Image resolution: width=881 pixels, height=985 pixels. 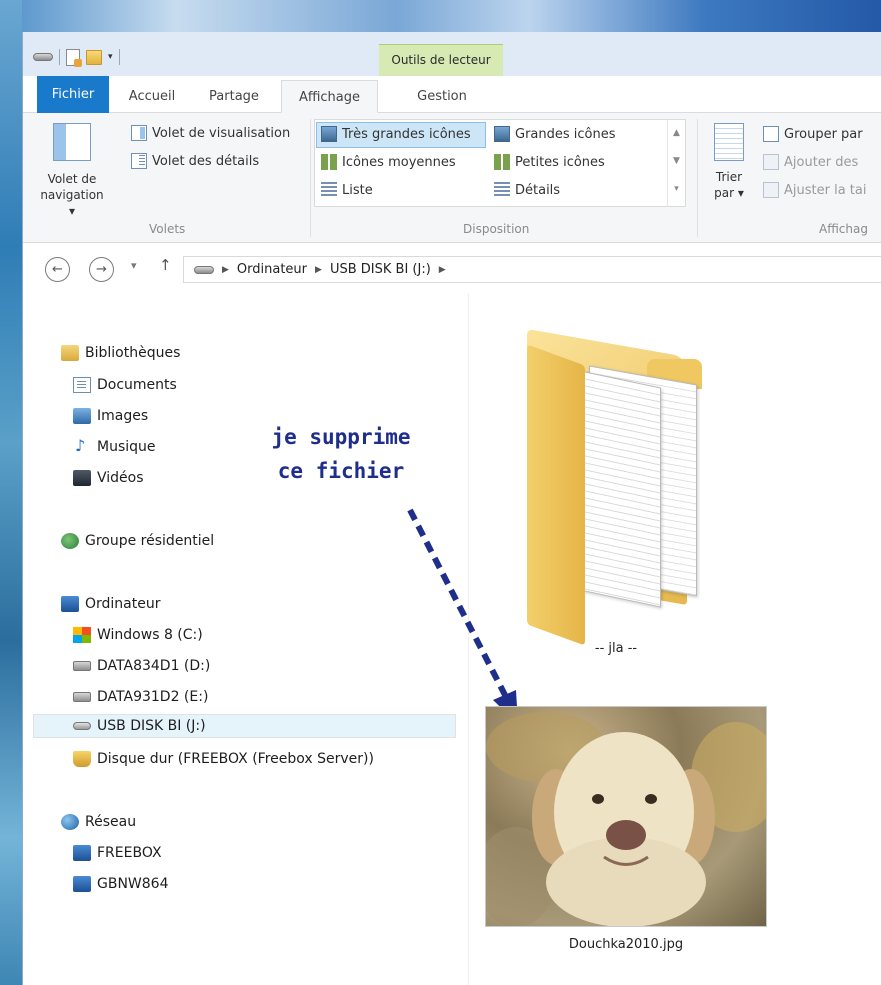 I want to click on customize-toolbar-icon: ▾, so click(x=110, y=57).